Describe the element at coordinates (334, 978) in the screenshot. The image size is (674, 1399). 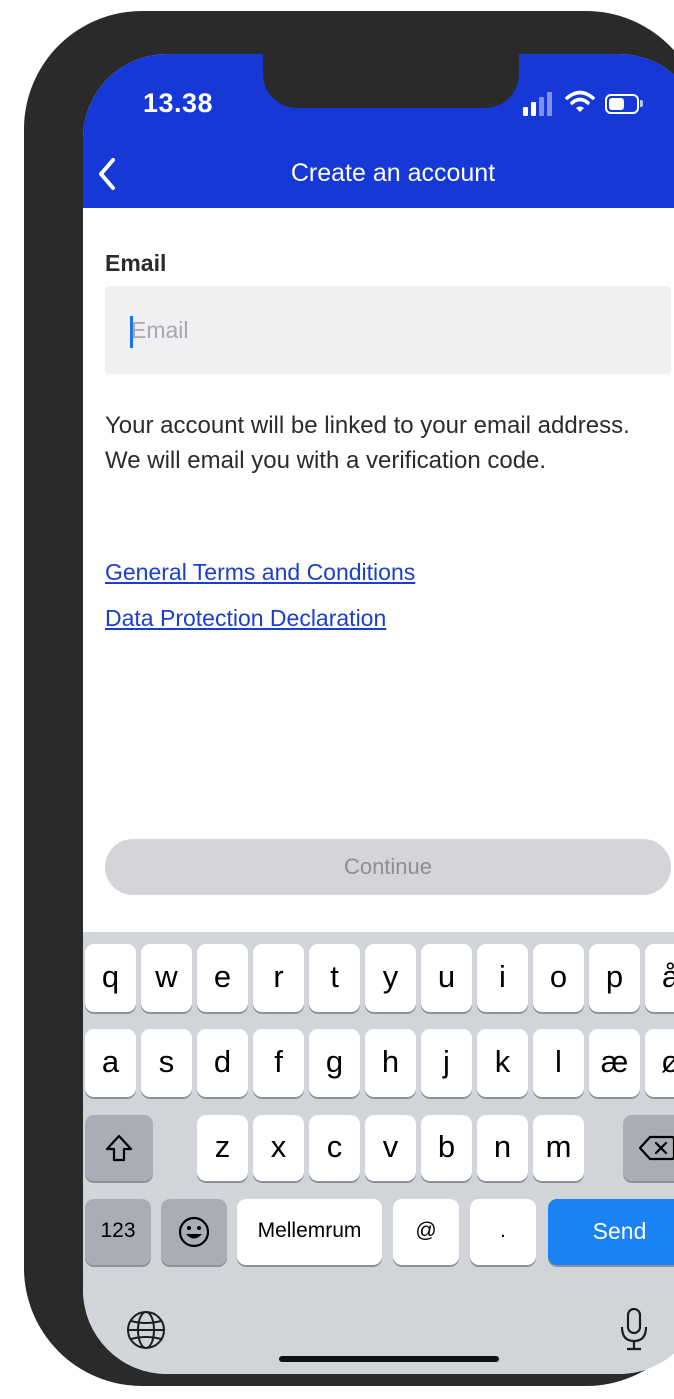
I see `key-t: t` at that location.